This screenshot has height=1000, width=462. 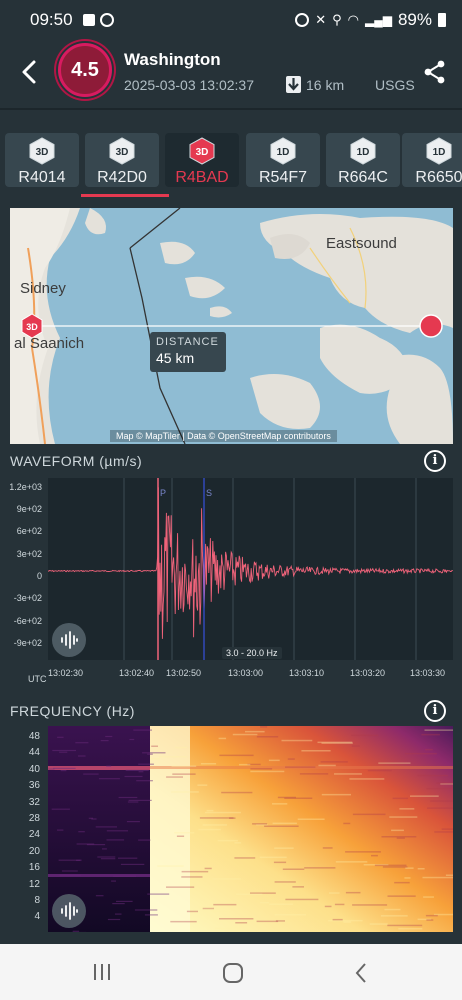 I want to click on header-divider, so click(x=231, y=109).